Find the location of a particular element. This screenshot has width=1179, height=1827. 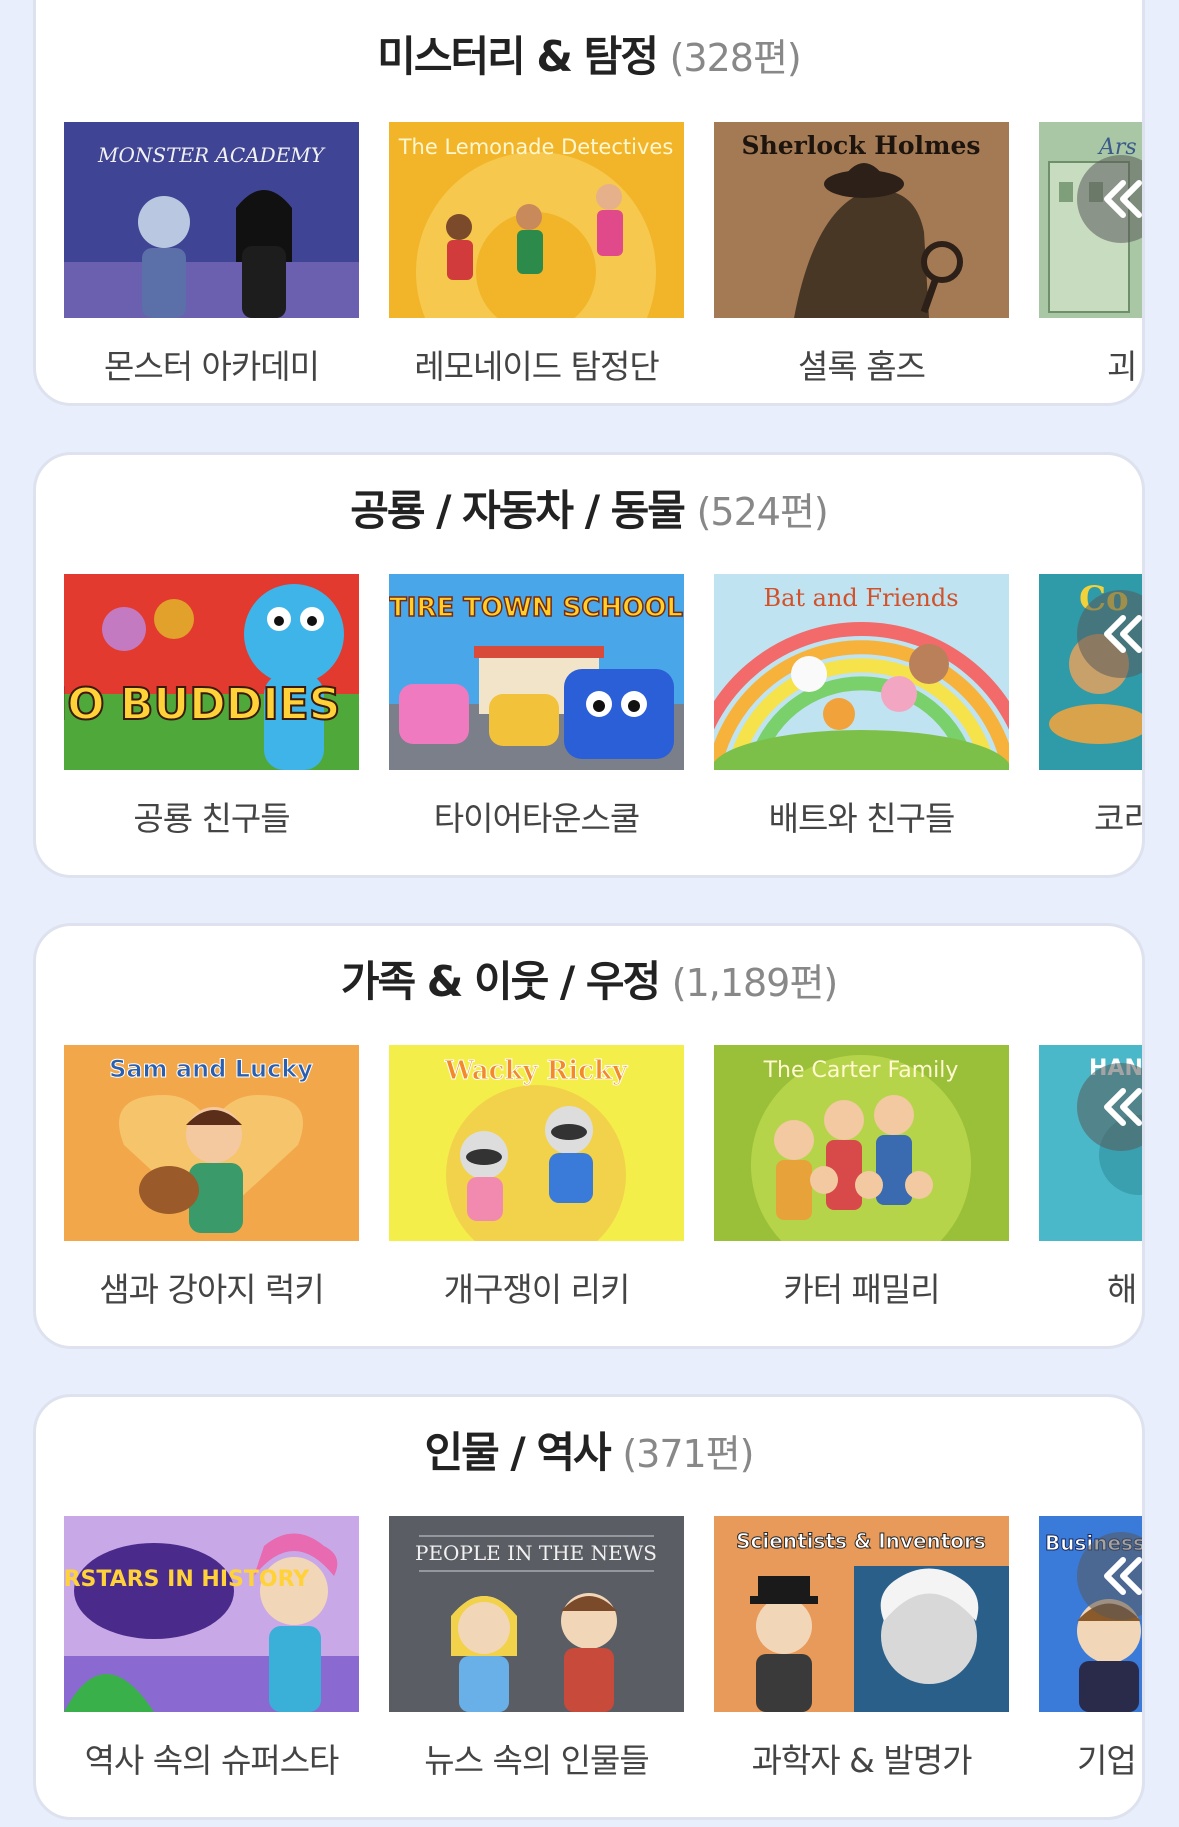

series-thumbnail: TIRE TOWN SCHOOL is located at coordinates (536, 672).